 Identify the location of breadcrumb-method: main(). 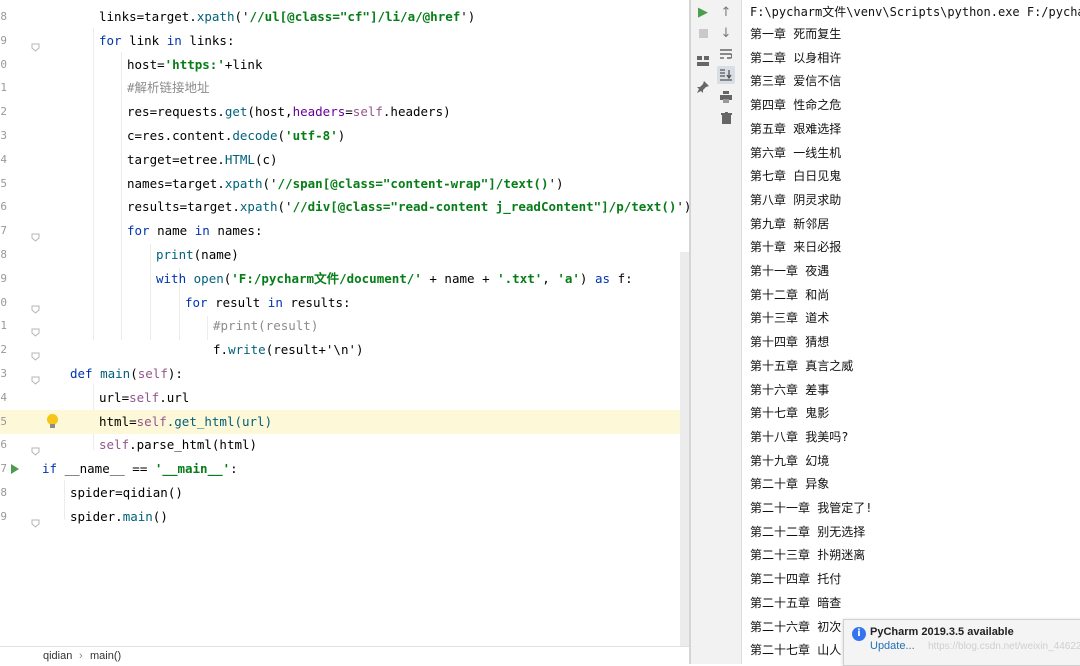
(105, 656).